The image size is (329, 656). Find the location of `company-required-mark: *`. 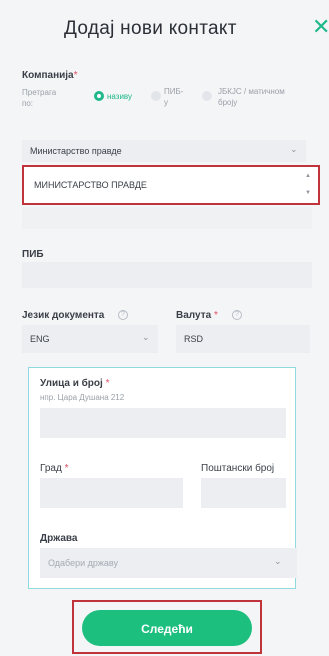

company-required-mark: * is located at coordinates (75, 75).